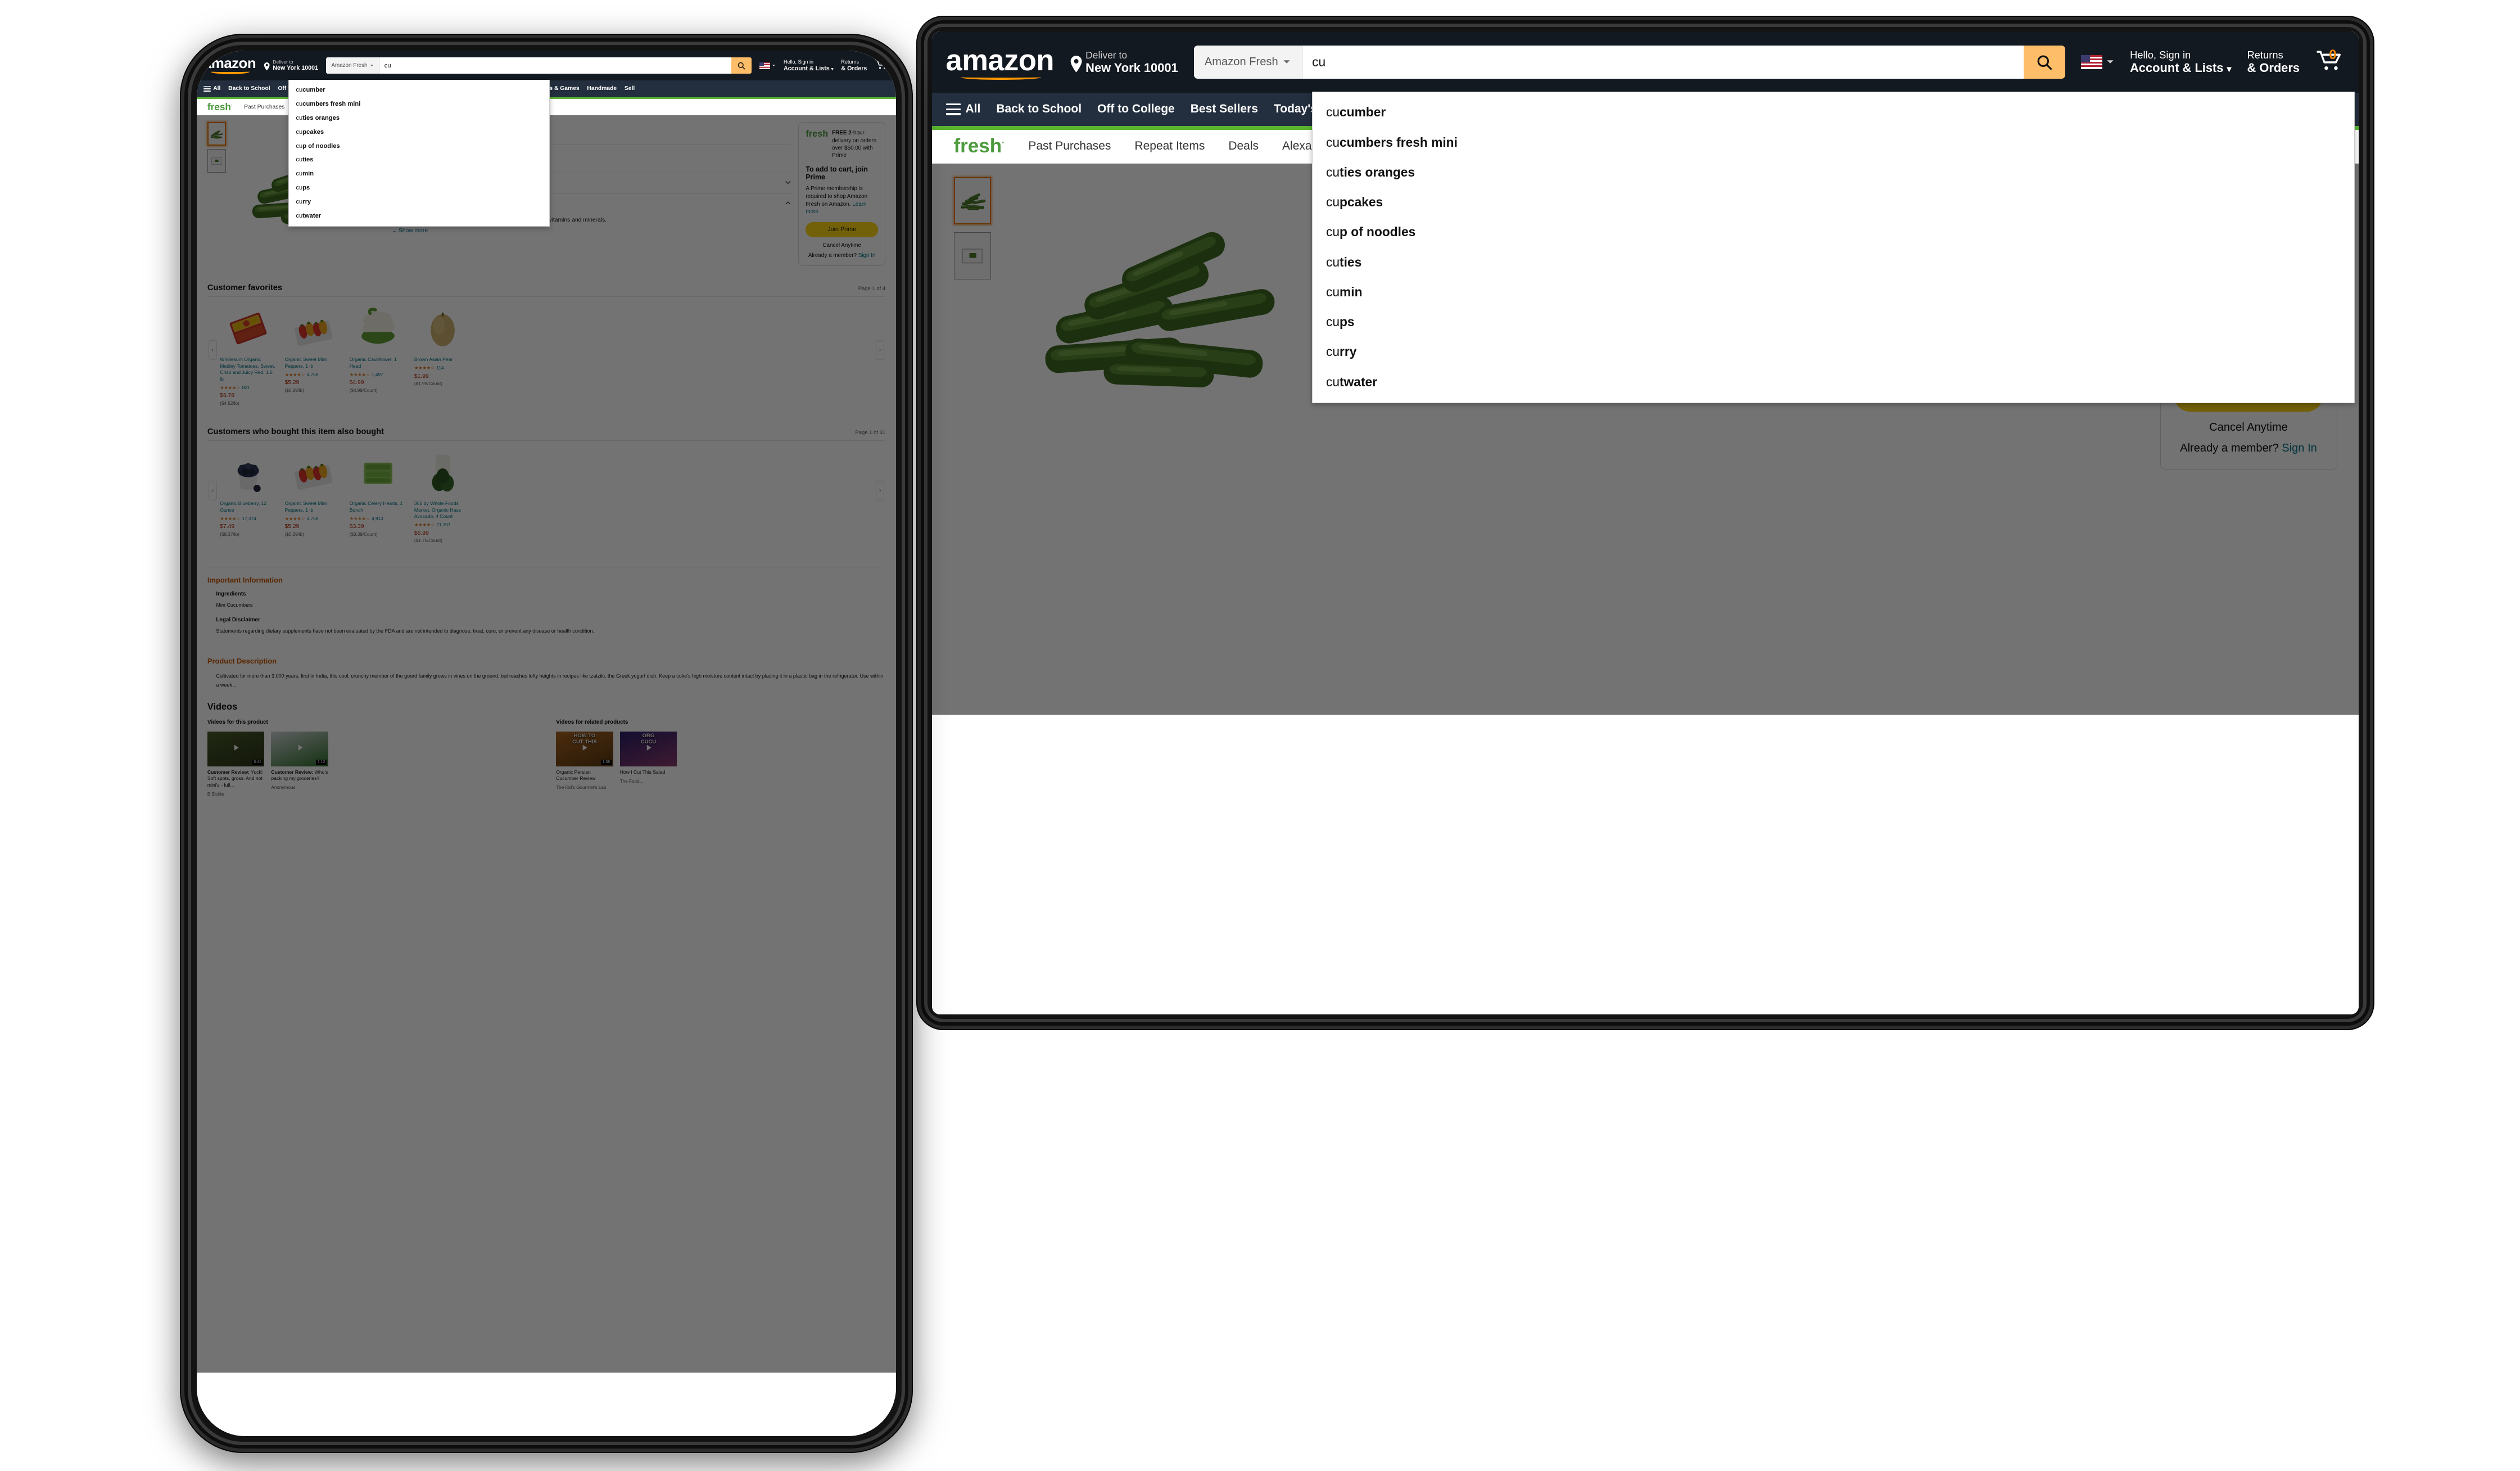  What do you see at coordinates (1243, 146) in the screenshot?
I see `fresh-link-2: Deals` at bounding box center [1243, 146].